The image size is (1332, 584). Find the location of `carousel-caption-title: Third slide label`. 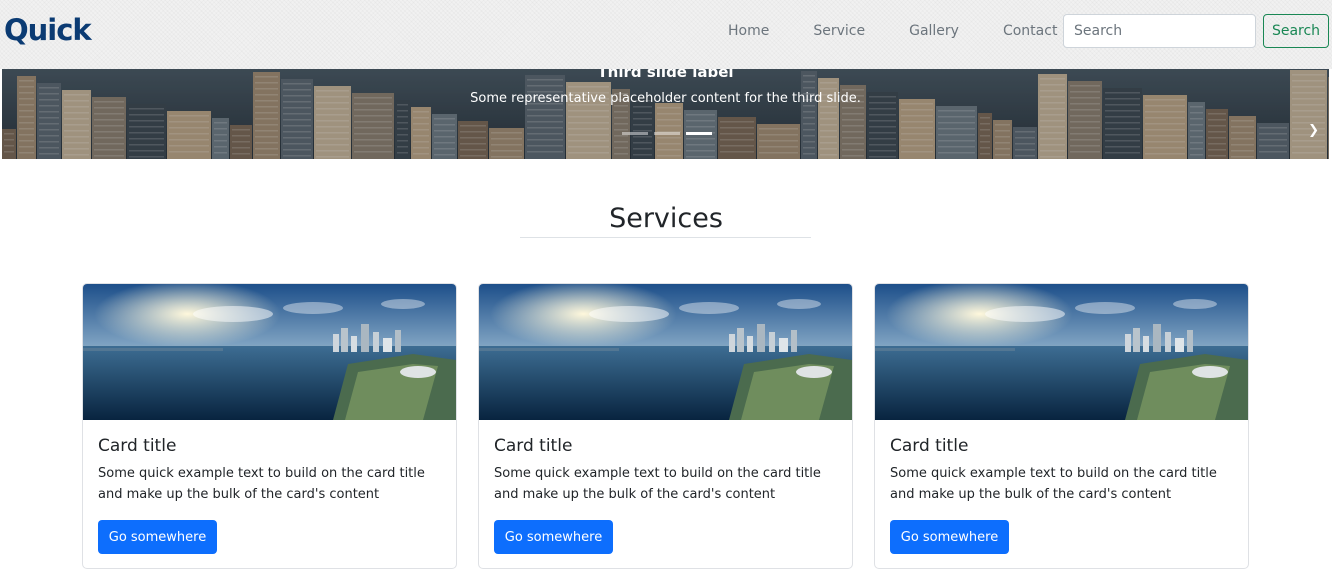

carousel-caption-title: Third slide label is located at coordinates (665, 75).